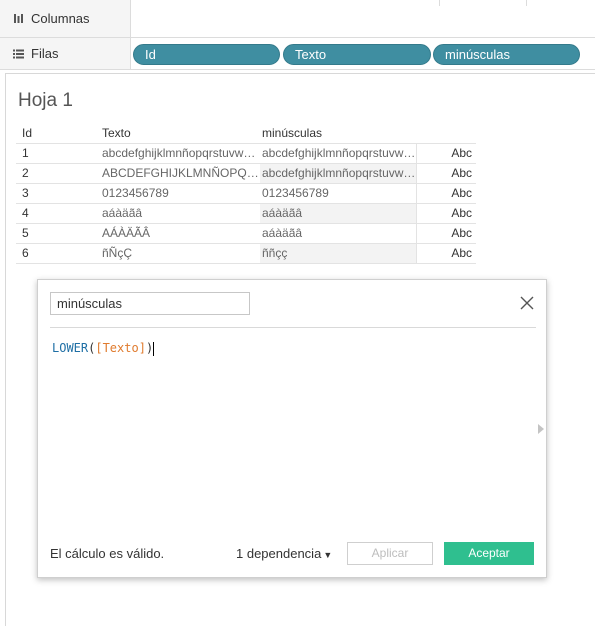 This screenshot has width=595, height=626. Describe the element at coordinates (363, 18) in the screenshot. I see `columns-drop-area` at that location.